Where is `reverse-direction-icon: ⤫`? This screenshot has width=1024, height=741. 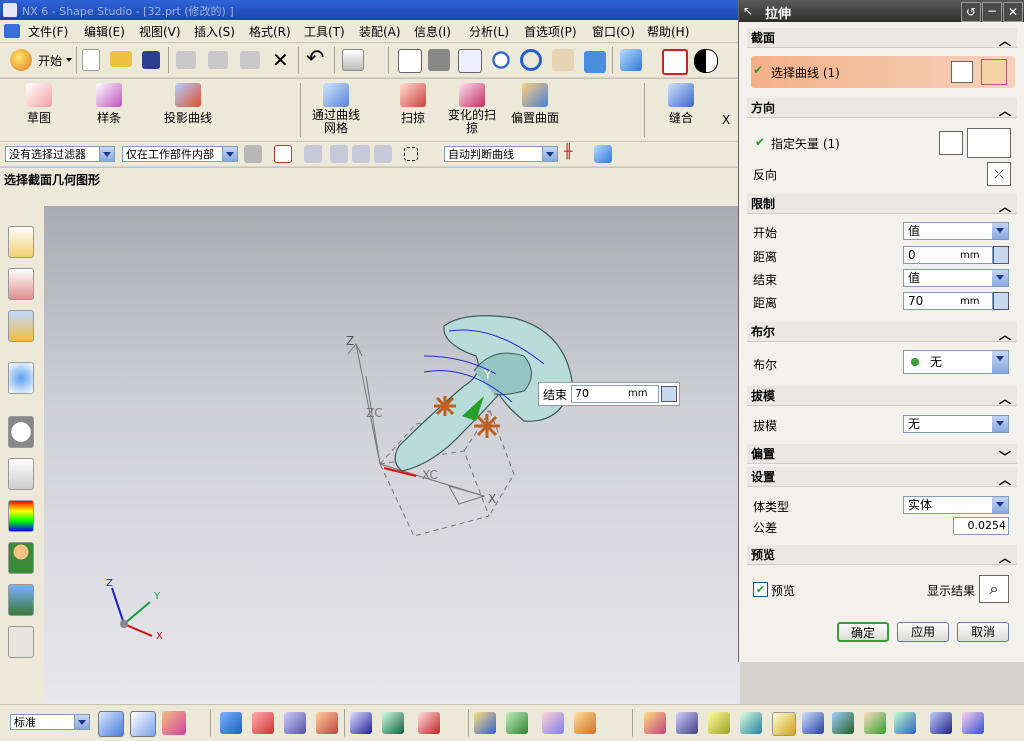
reverse-direction-icon: ⤫ is located at coordinates (999, 174).